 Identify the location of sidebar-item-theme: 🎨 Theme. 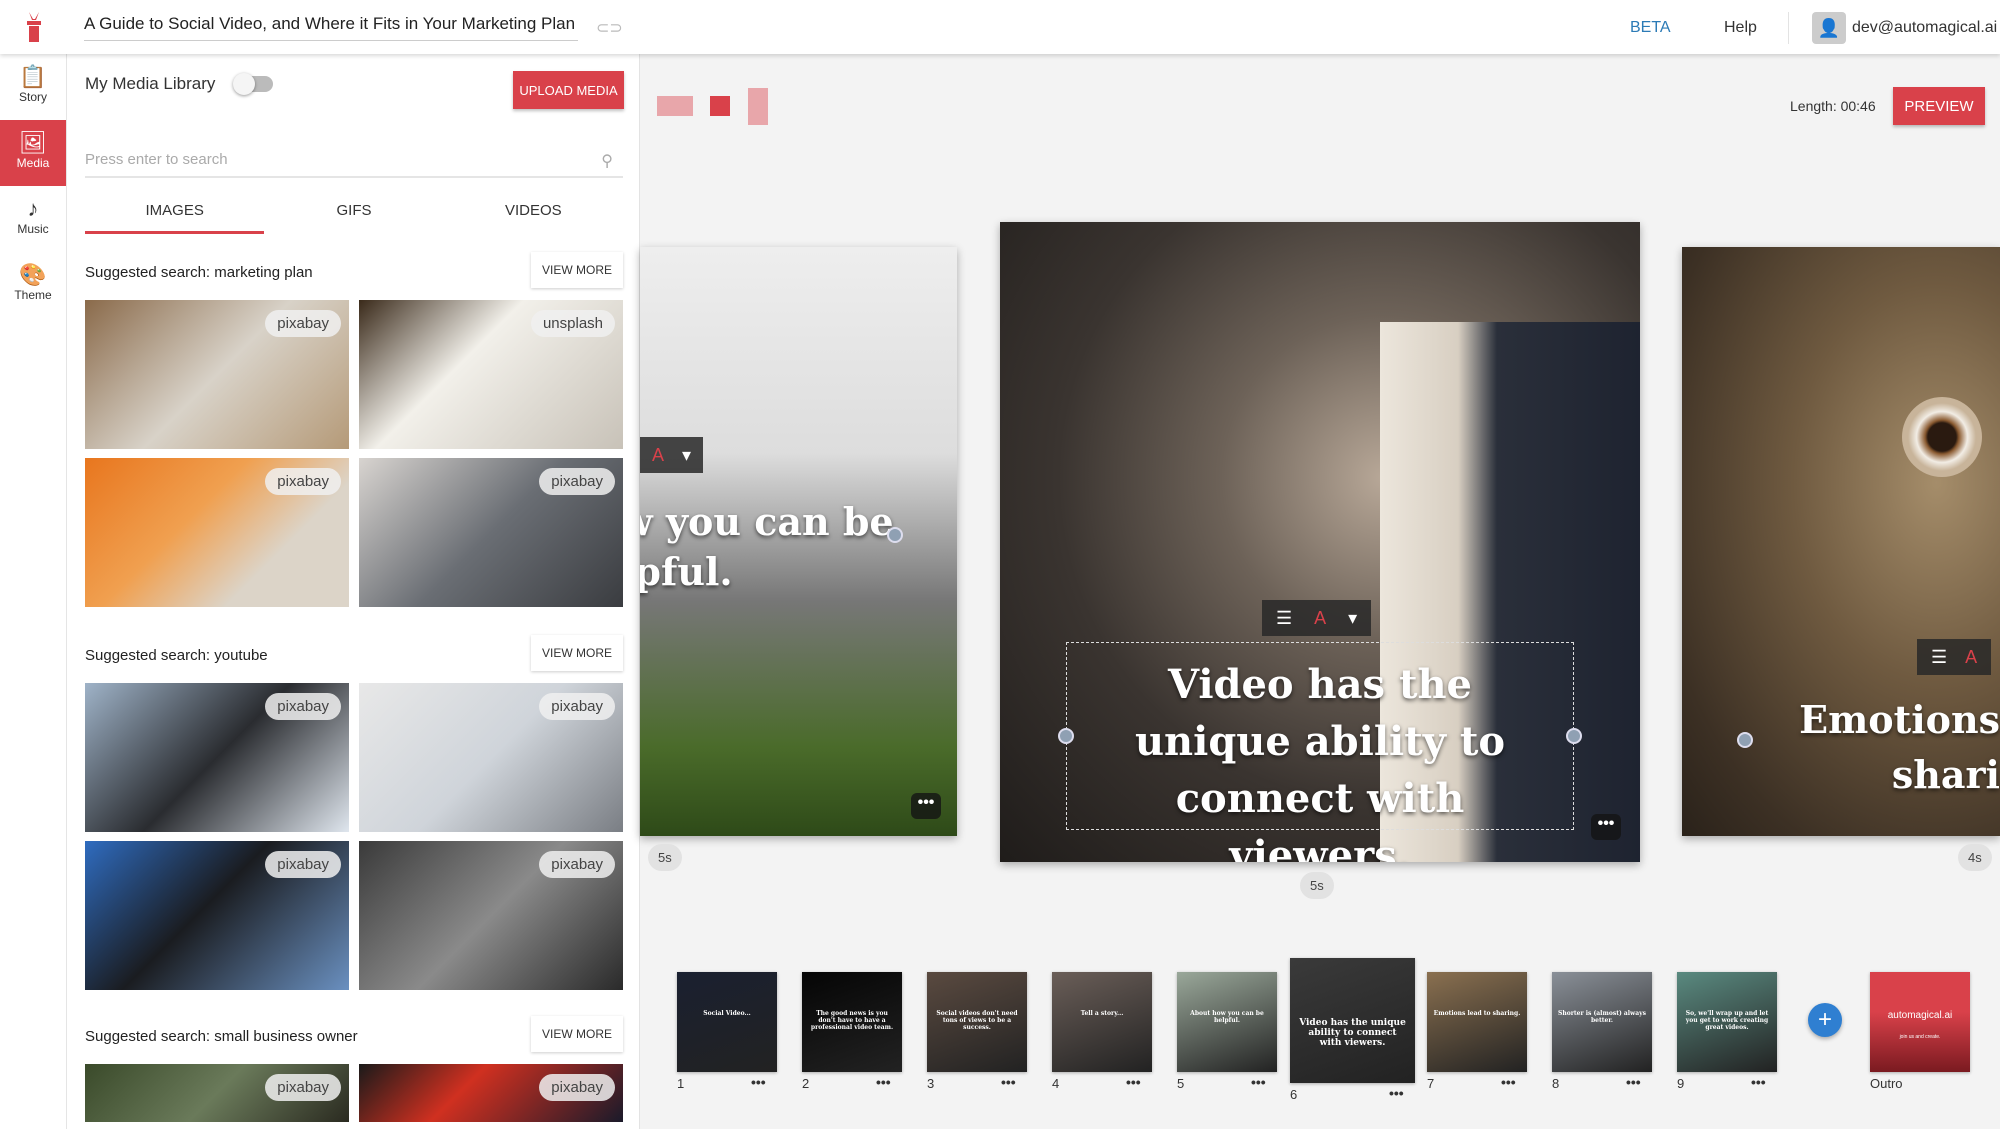
(33, 285).